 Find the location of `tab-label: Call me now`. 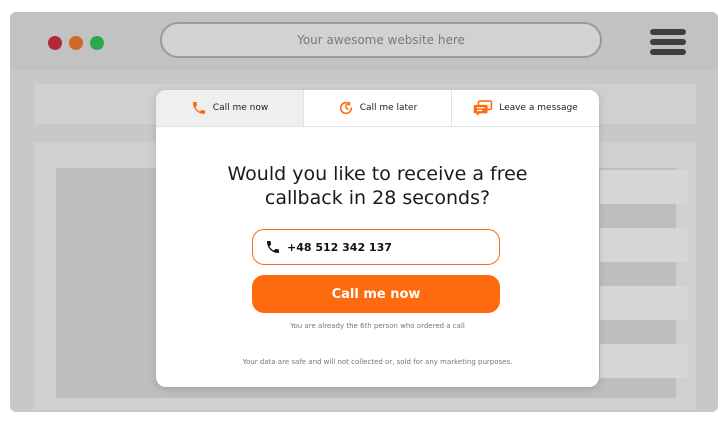

tab-label: Call me now is located at coordinates (240, 108).